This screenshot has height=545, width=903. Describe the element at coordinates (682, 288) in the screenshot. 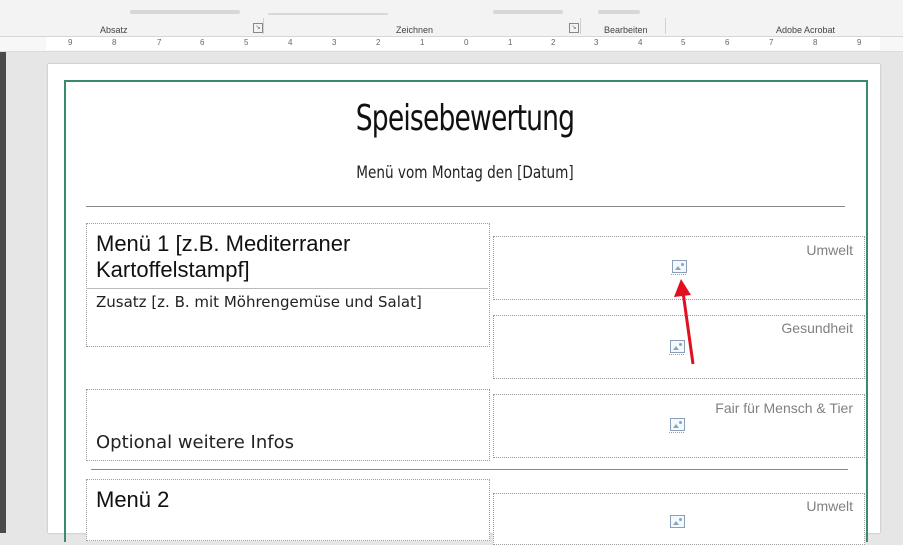

I see `arrow-head` at that location.